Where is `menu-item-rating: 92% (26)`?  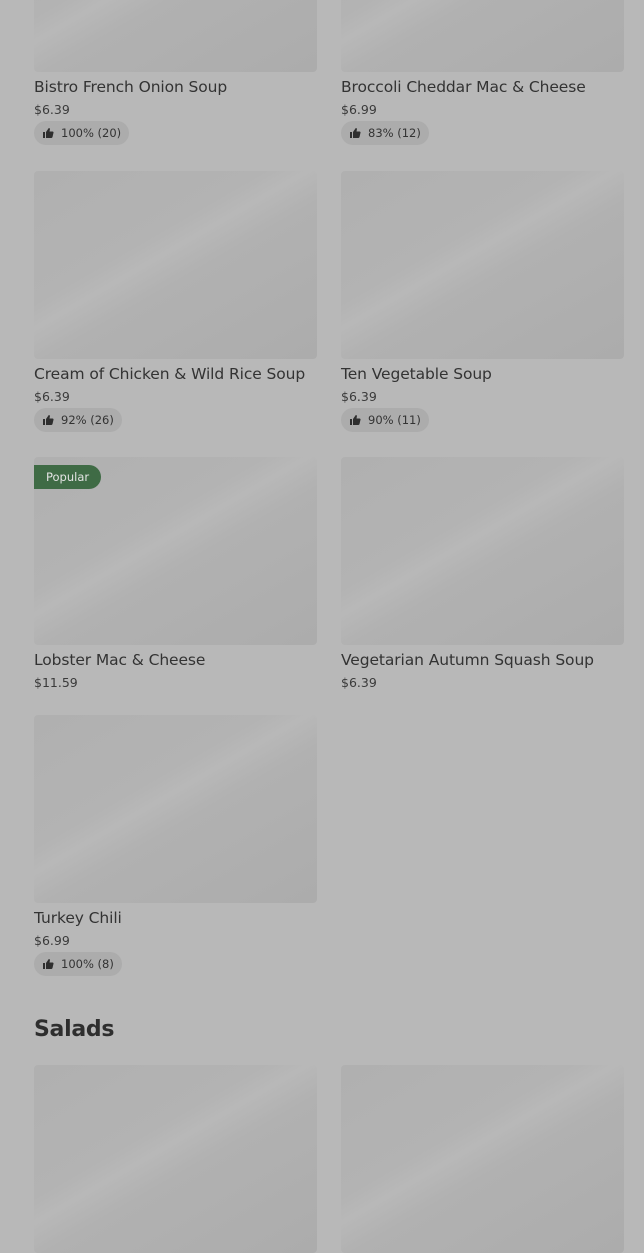 menu-item-rating: 92% (26) is located at coordinates (78, 420).